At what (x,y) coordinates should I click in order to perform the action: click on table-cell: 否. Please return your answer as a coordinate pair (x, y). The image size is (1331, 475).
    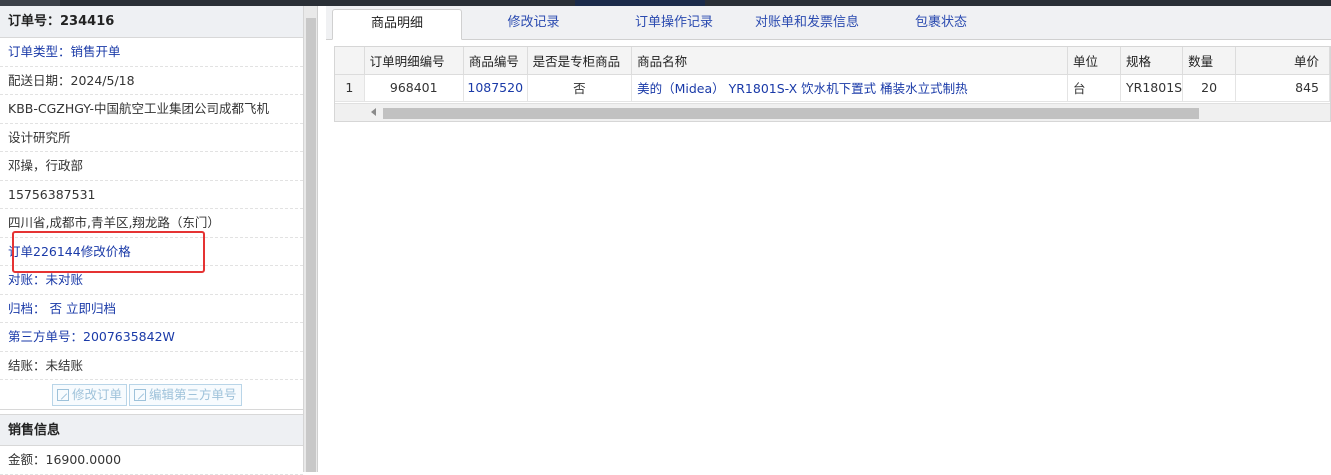
    Looking at the image, I should click on (580, 88).